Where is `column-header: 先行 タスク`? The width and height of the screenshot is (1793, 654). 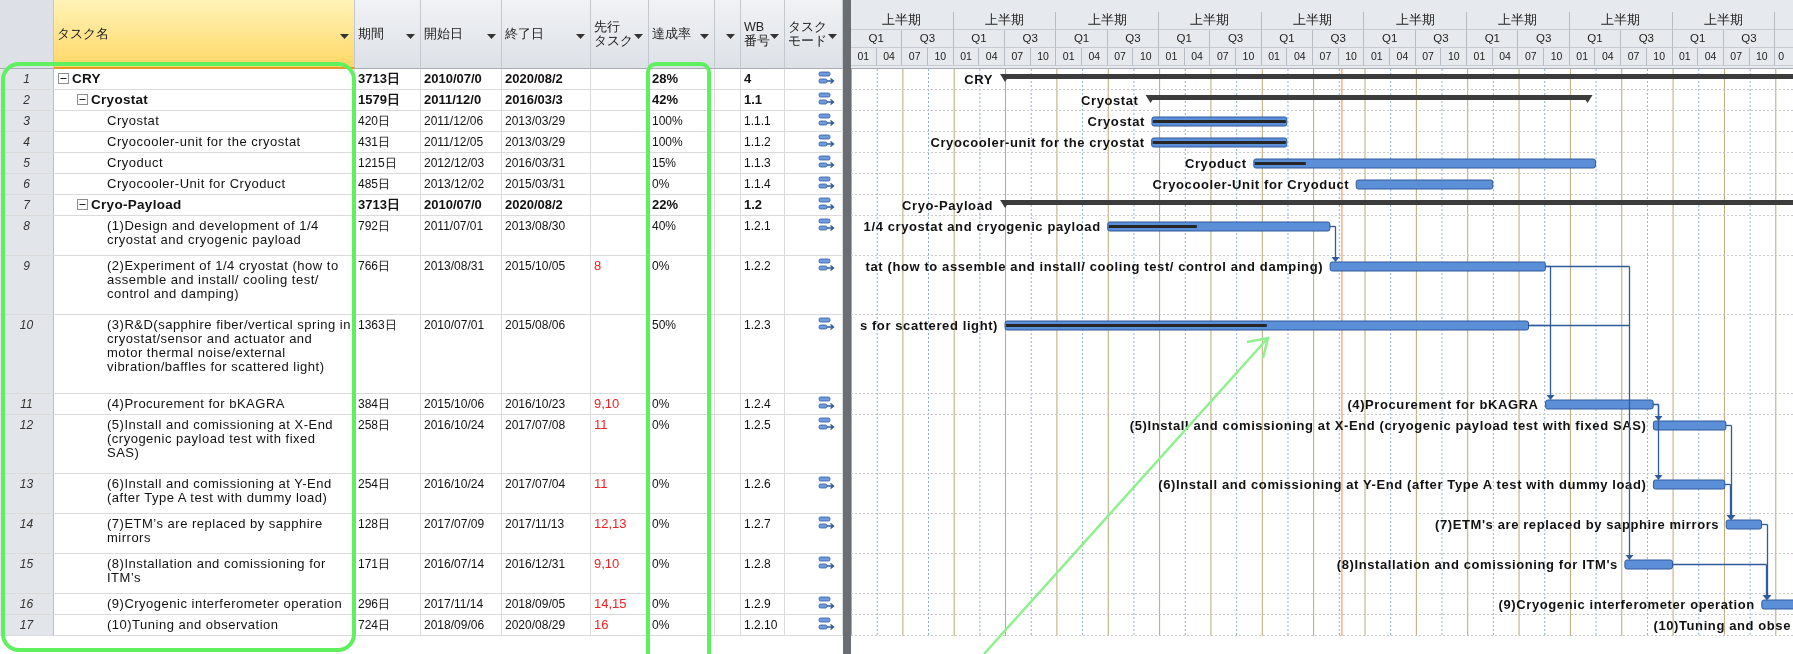 column-header: 先行 タスク is located at coordinates (620, 34).